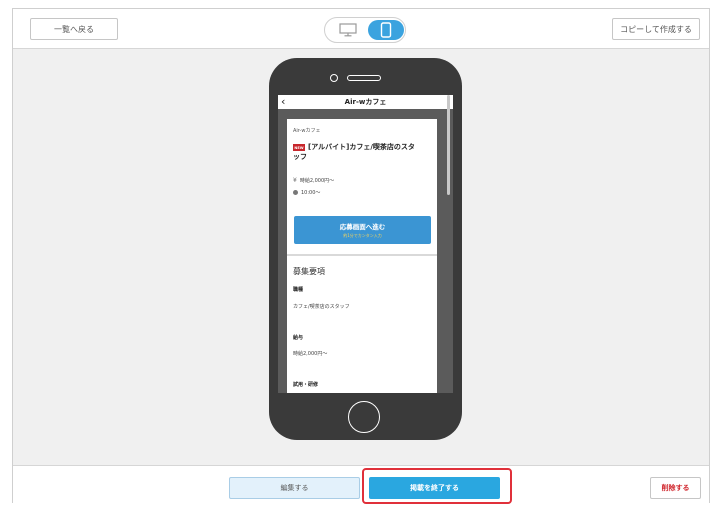 This screenshot has width=716, height=509. I want to click on back-to-list-button: 一覧へ戻る, so click(74, 29).